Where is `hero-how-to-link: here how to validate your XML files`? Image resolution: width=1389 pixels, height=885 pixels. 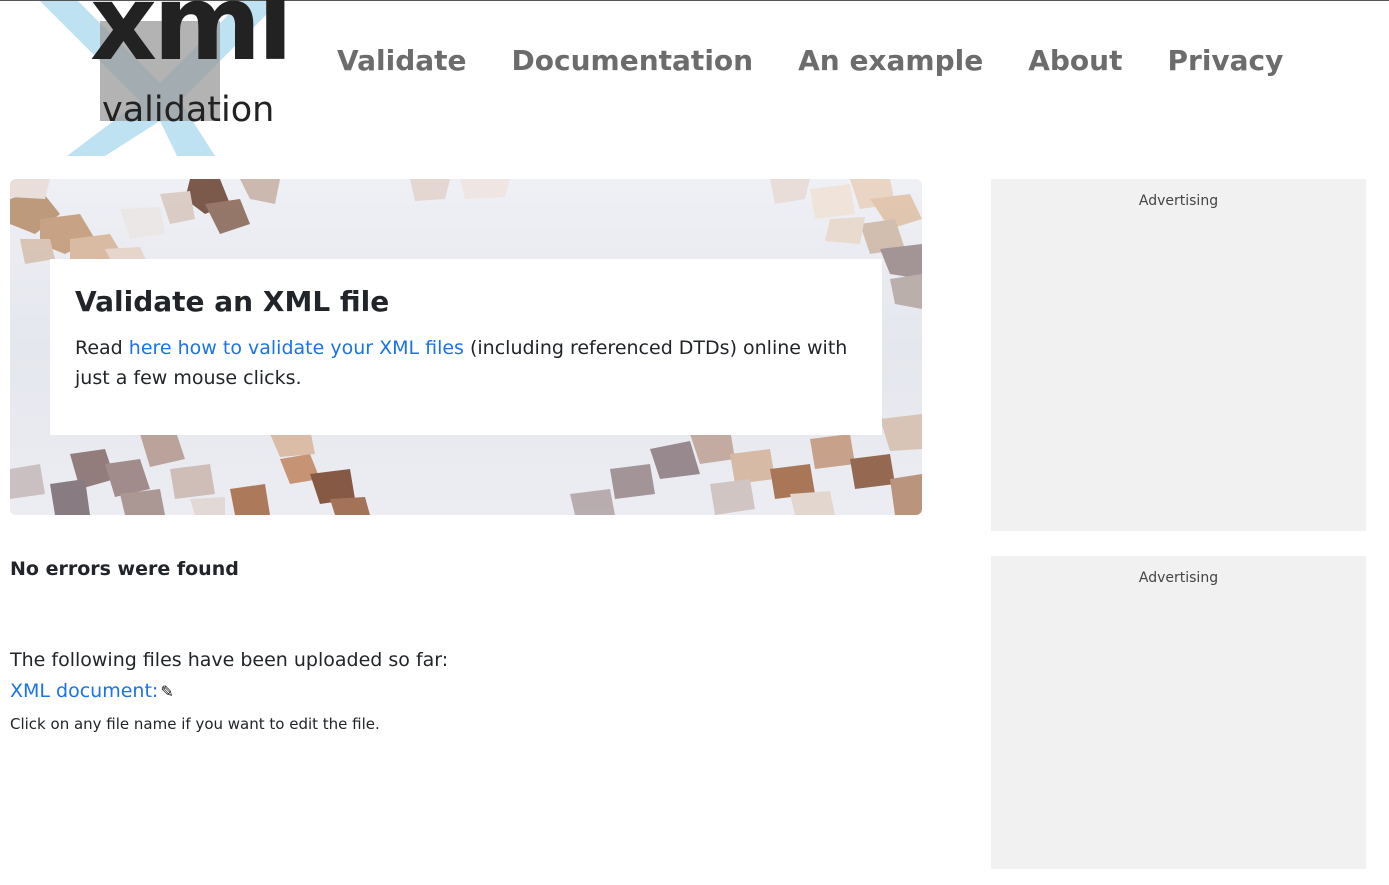 hero-how-to-link: here how to validate your XML files is located at coordinates (296, 348).